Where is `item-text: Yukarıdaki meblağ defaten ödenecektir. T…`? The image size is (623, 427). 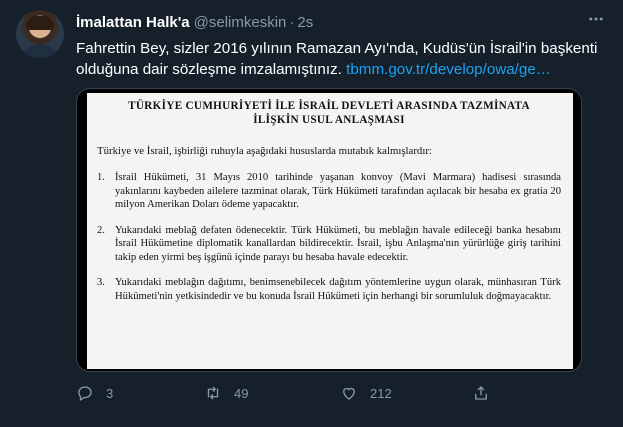
item-text: Yukarıdaki meblağ defaten ödenecektir. T… is located at coordinates (338, 243).